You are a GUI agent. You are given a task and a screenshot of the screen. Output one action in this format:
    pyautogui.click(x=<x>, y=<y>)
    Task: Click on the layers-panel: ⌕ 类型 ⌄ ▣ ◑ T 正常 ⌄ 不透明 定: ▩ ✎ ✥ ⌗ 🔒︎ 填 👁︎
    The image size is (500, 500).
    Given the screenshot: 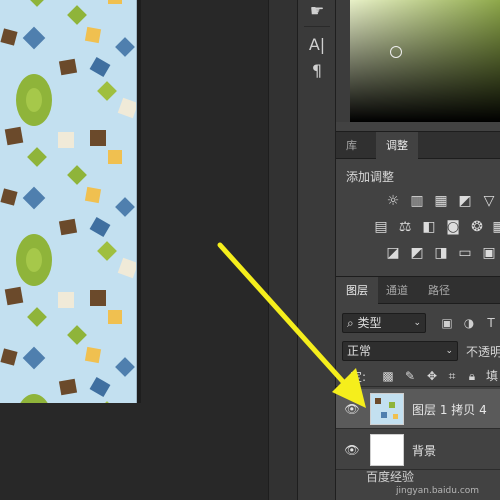 What is the action you would take?
    pyautogui.click(x=418, y=402)
    